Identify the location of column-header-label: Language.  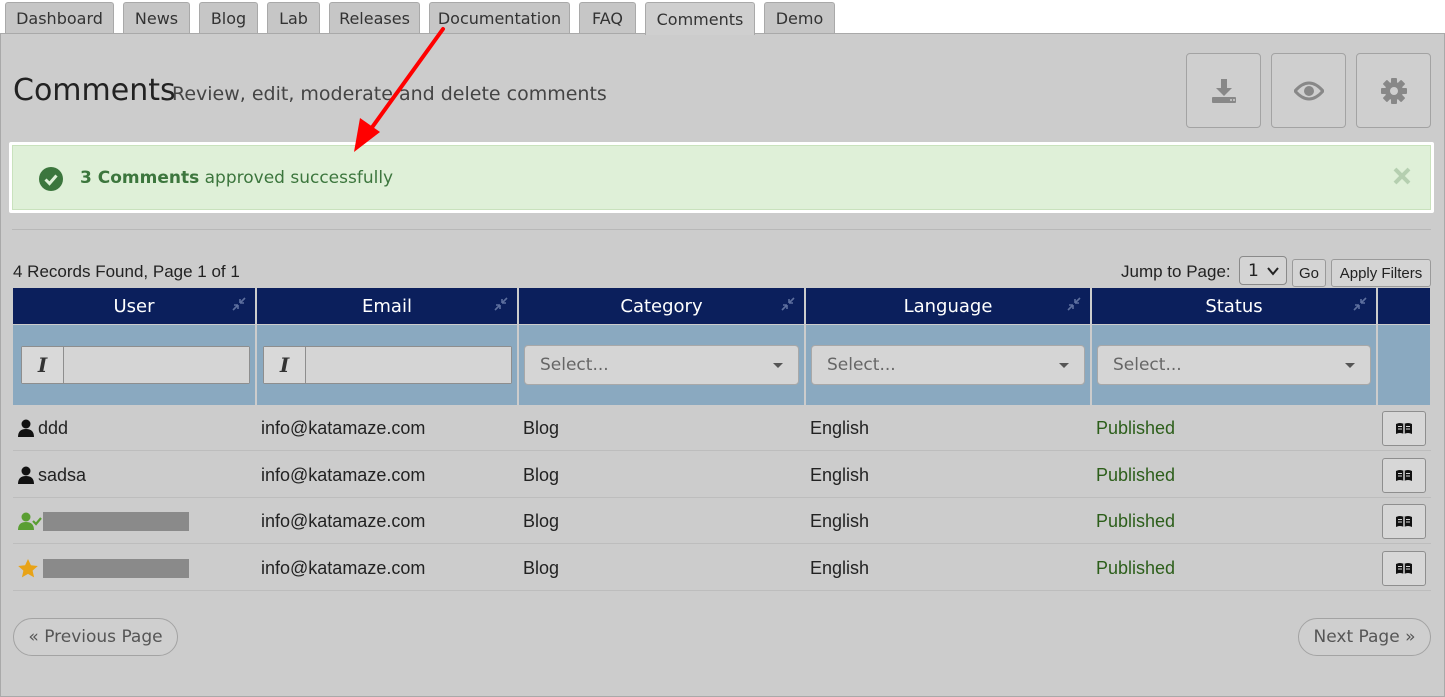
(948, 306).